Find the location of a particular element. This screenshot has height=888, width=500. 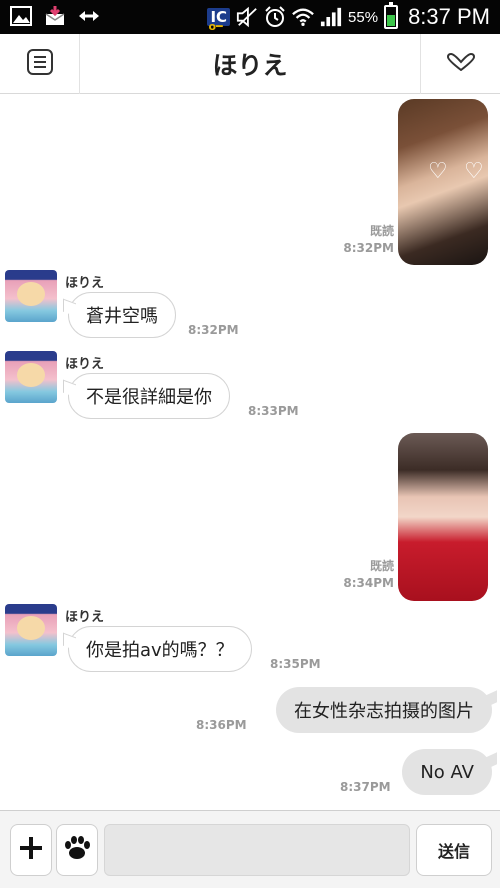

dropdown-button is located at coordinates (460, 64).